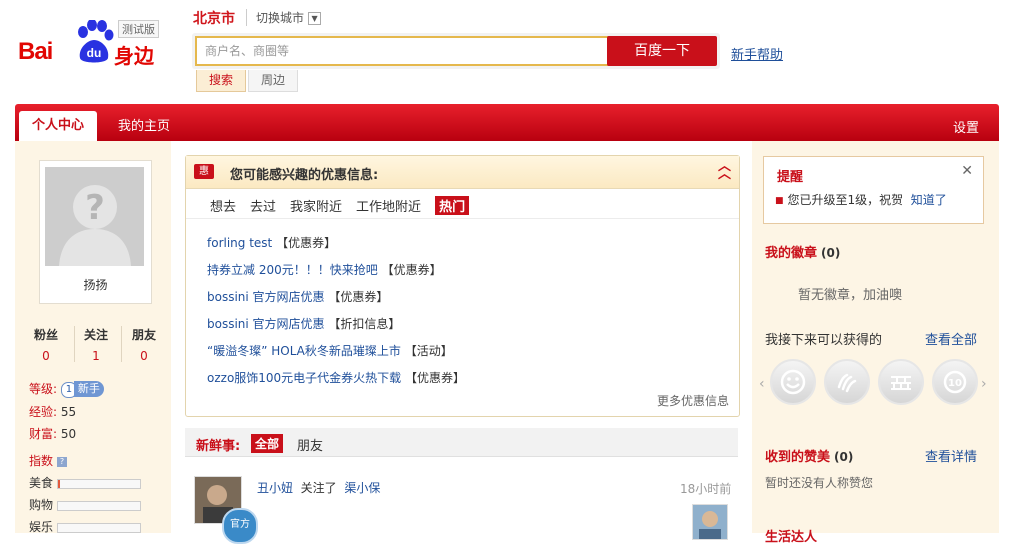 The height and width of the screenshot is (545, 1011). I want to click on deal-link: 持券立减 200元！！！快来抢吧, so click(292, 270).